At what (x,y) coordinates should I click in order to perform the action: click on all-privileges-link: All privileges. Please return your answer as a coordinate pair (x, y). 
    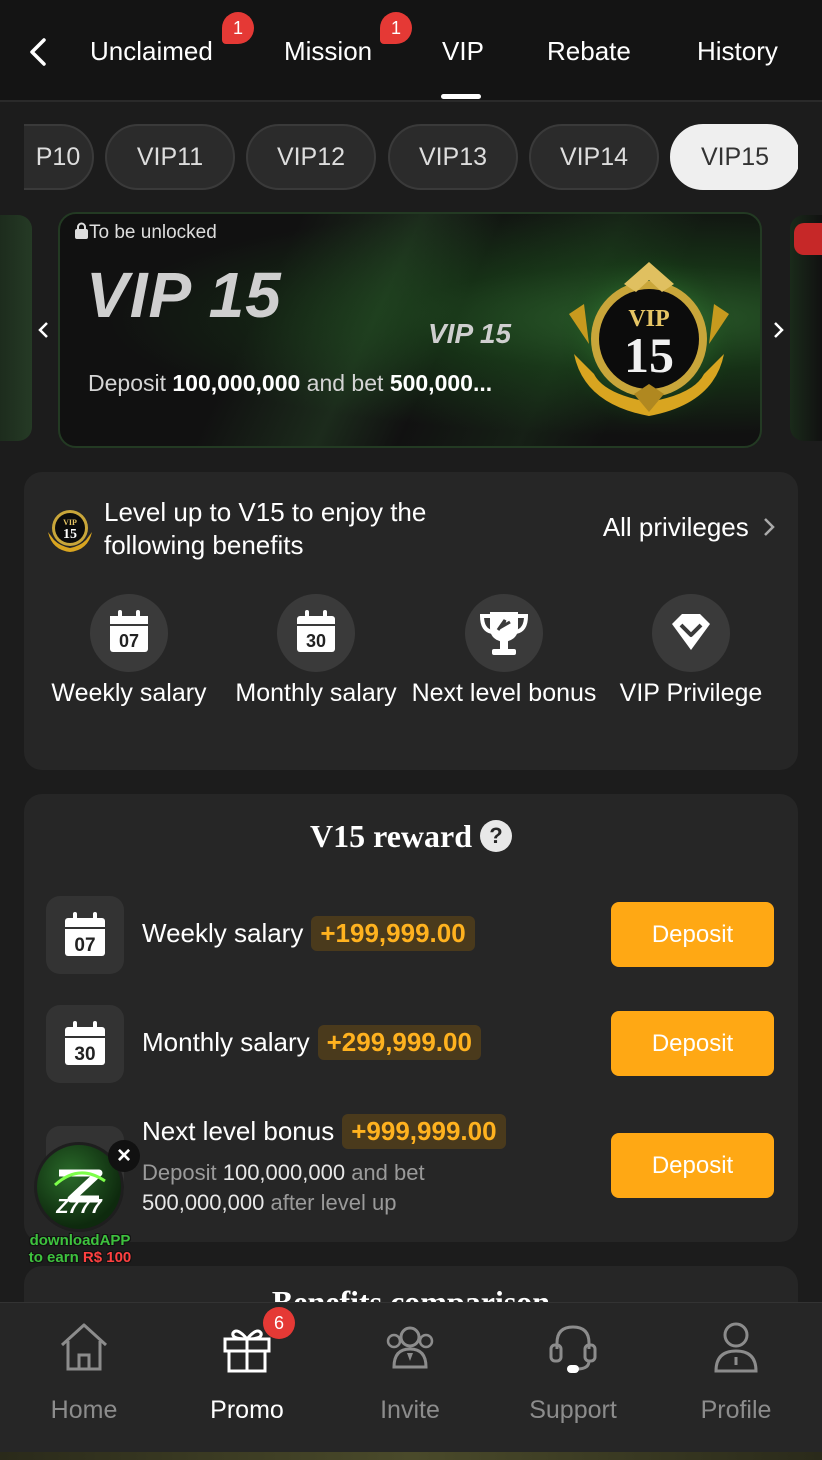
    Looking at the image, I should click on (689, 527).